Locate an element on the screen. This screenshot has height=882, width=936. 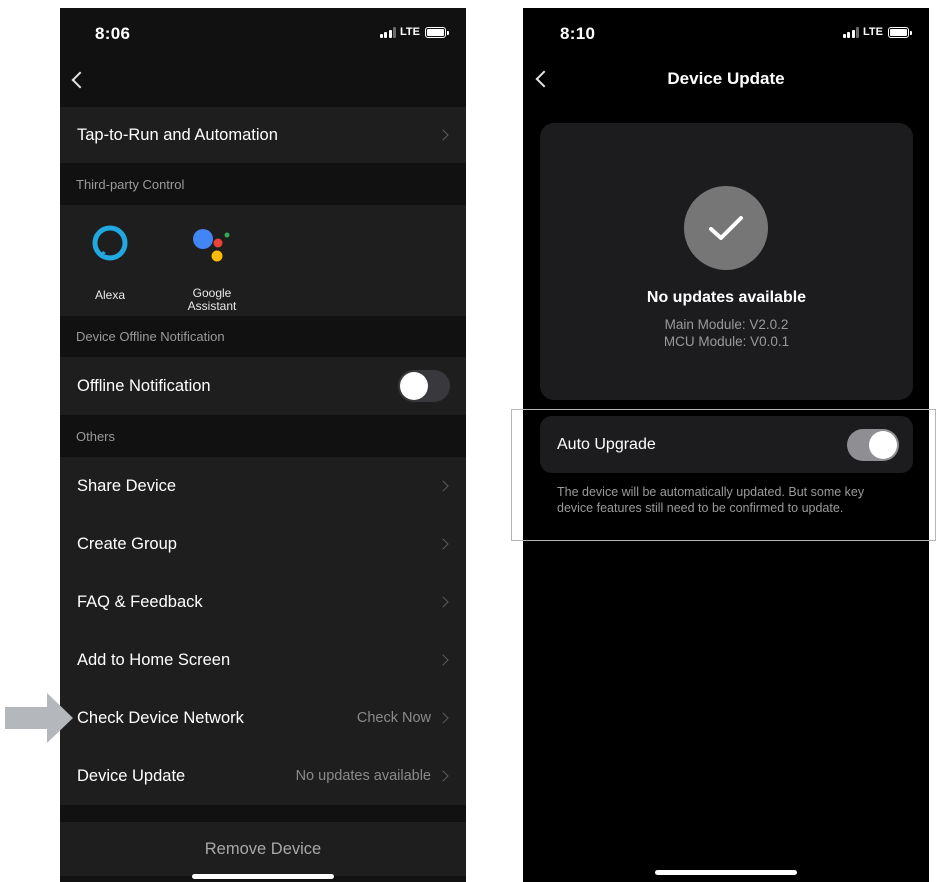
faq-feedback-row: FAQ & Feedback is located at coordinates (263, 602).